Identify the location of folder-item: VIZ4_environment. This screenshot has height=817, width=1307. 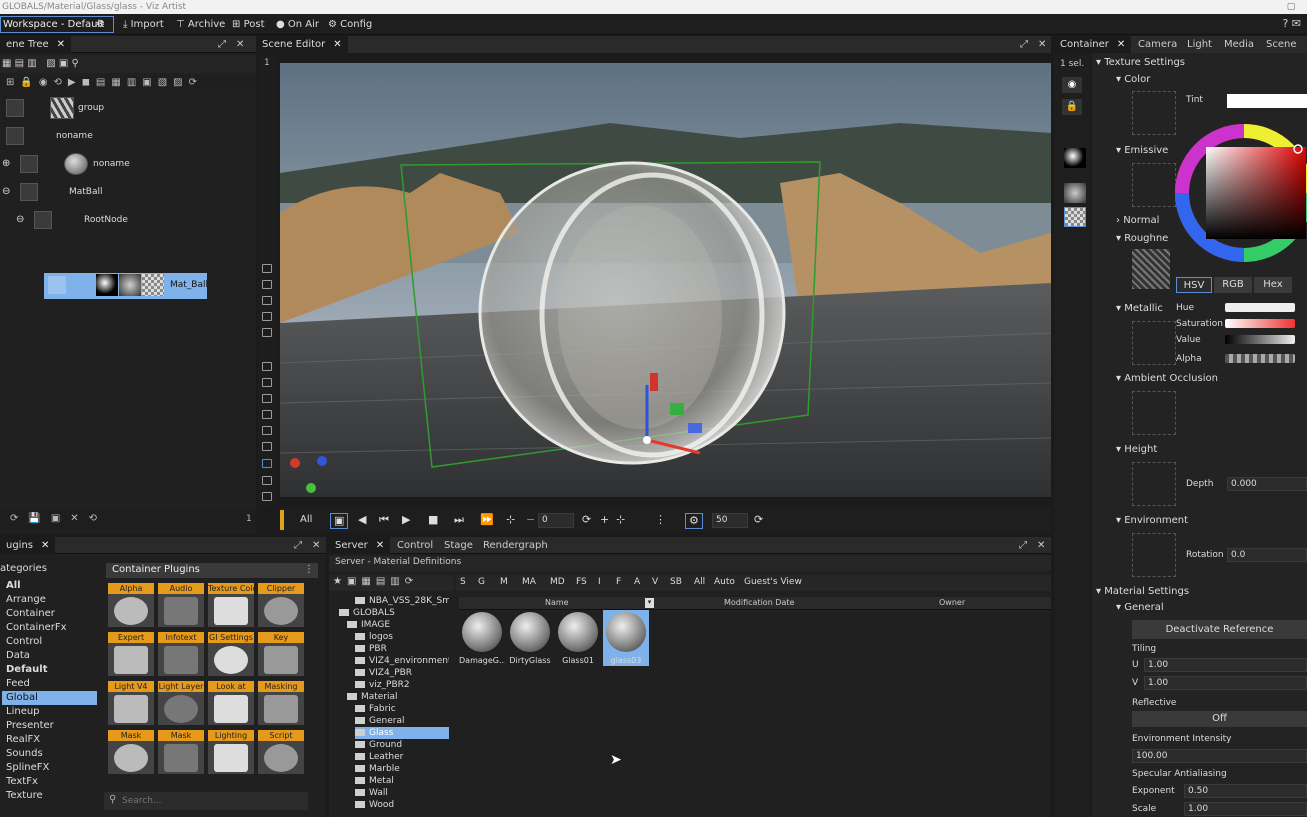
(402, 661).